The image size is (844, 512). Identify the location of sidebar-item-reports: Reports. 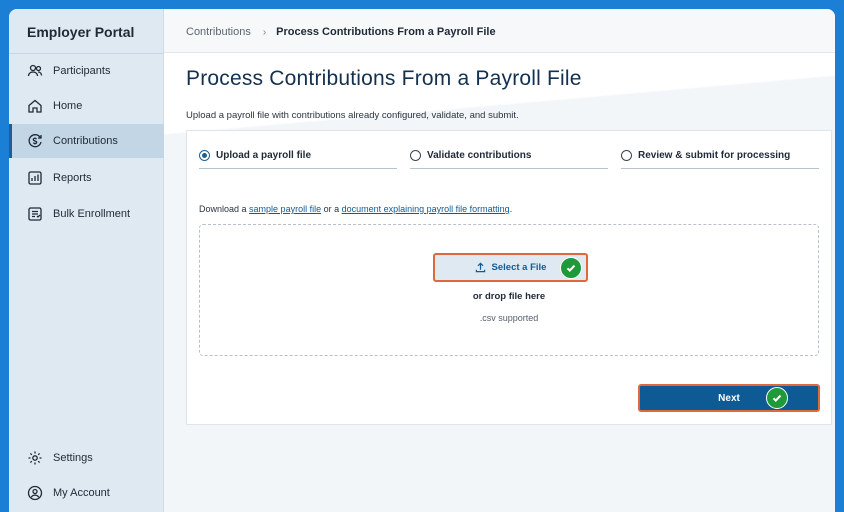
(86, 178).